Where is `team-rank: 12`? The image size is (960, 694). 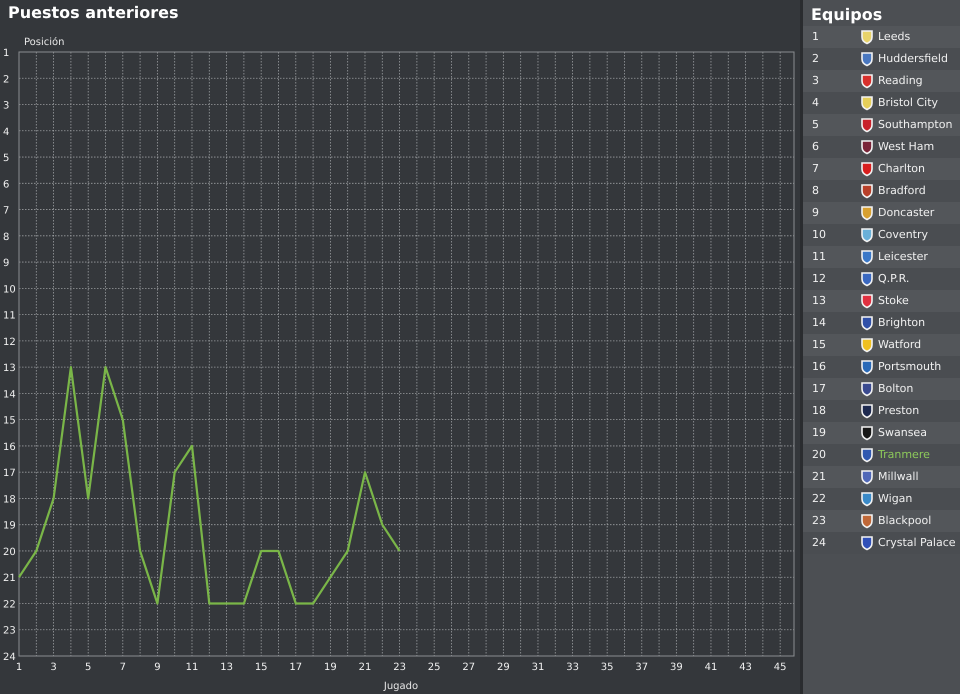 team-rank: 12 is located at coordinates (819, 278).